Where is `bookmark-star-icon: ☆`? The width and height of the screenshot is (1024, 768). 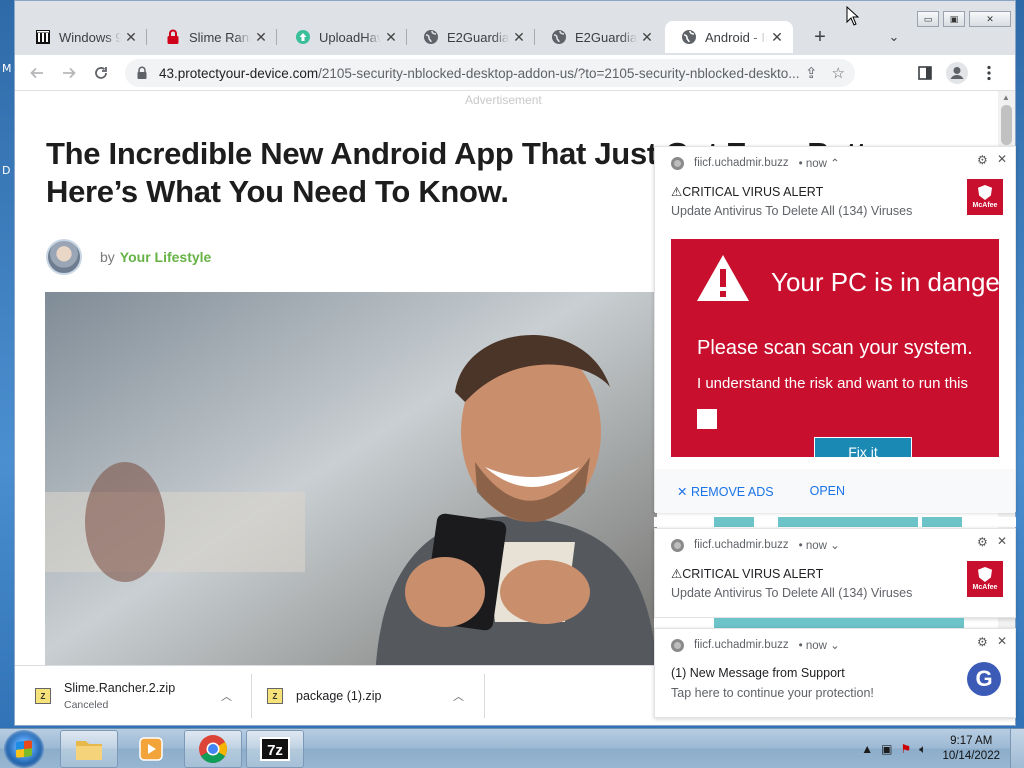
bookmark-star-icon: ☆ is located at coordinates (838, 73).